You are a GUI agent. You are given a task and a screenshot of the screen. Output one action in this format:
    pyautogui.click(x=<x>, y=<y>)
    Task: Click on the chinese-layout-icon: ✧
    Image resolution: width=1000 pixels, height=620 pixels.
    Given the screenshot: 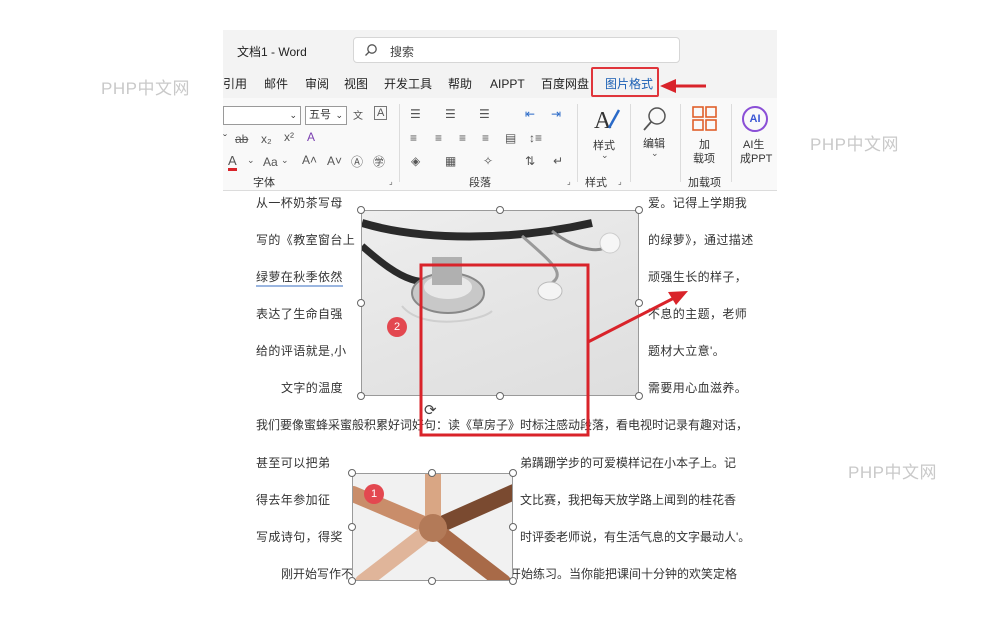 What is the action you would take?
    pyautogui.click(x=488, y=161)
    